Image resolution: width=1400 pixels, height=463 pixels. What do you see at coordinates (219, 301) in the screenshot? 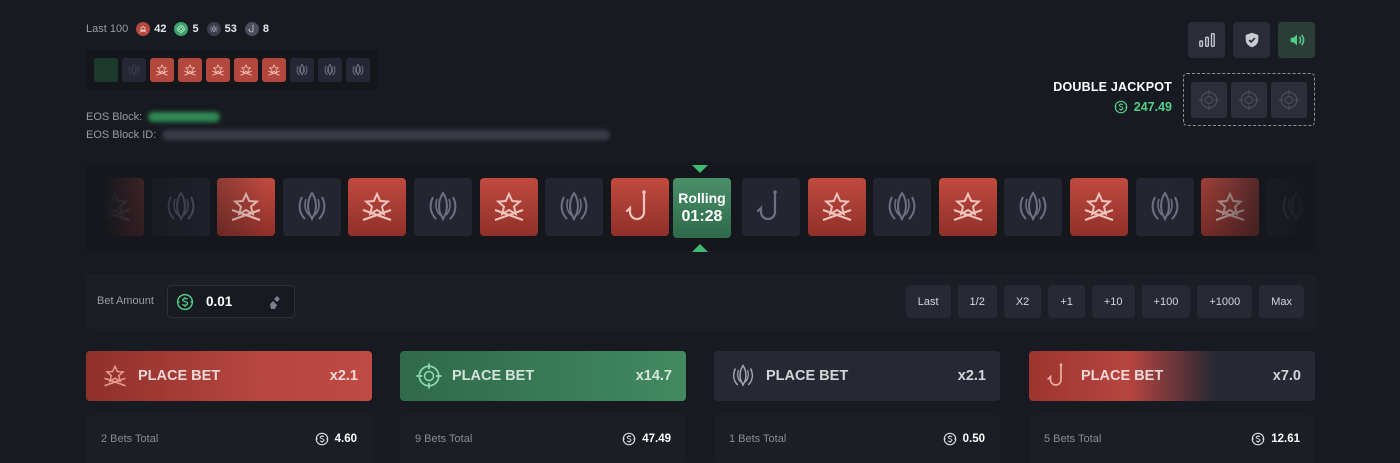
I see `bet-amount-value: 0.01` at bounding box center [219, 301].